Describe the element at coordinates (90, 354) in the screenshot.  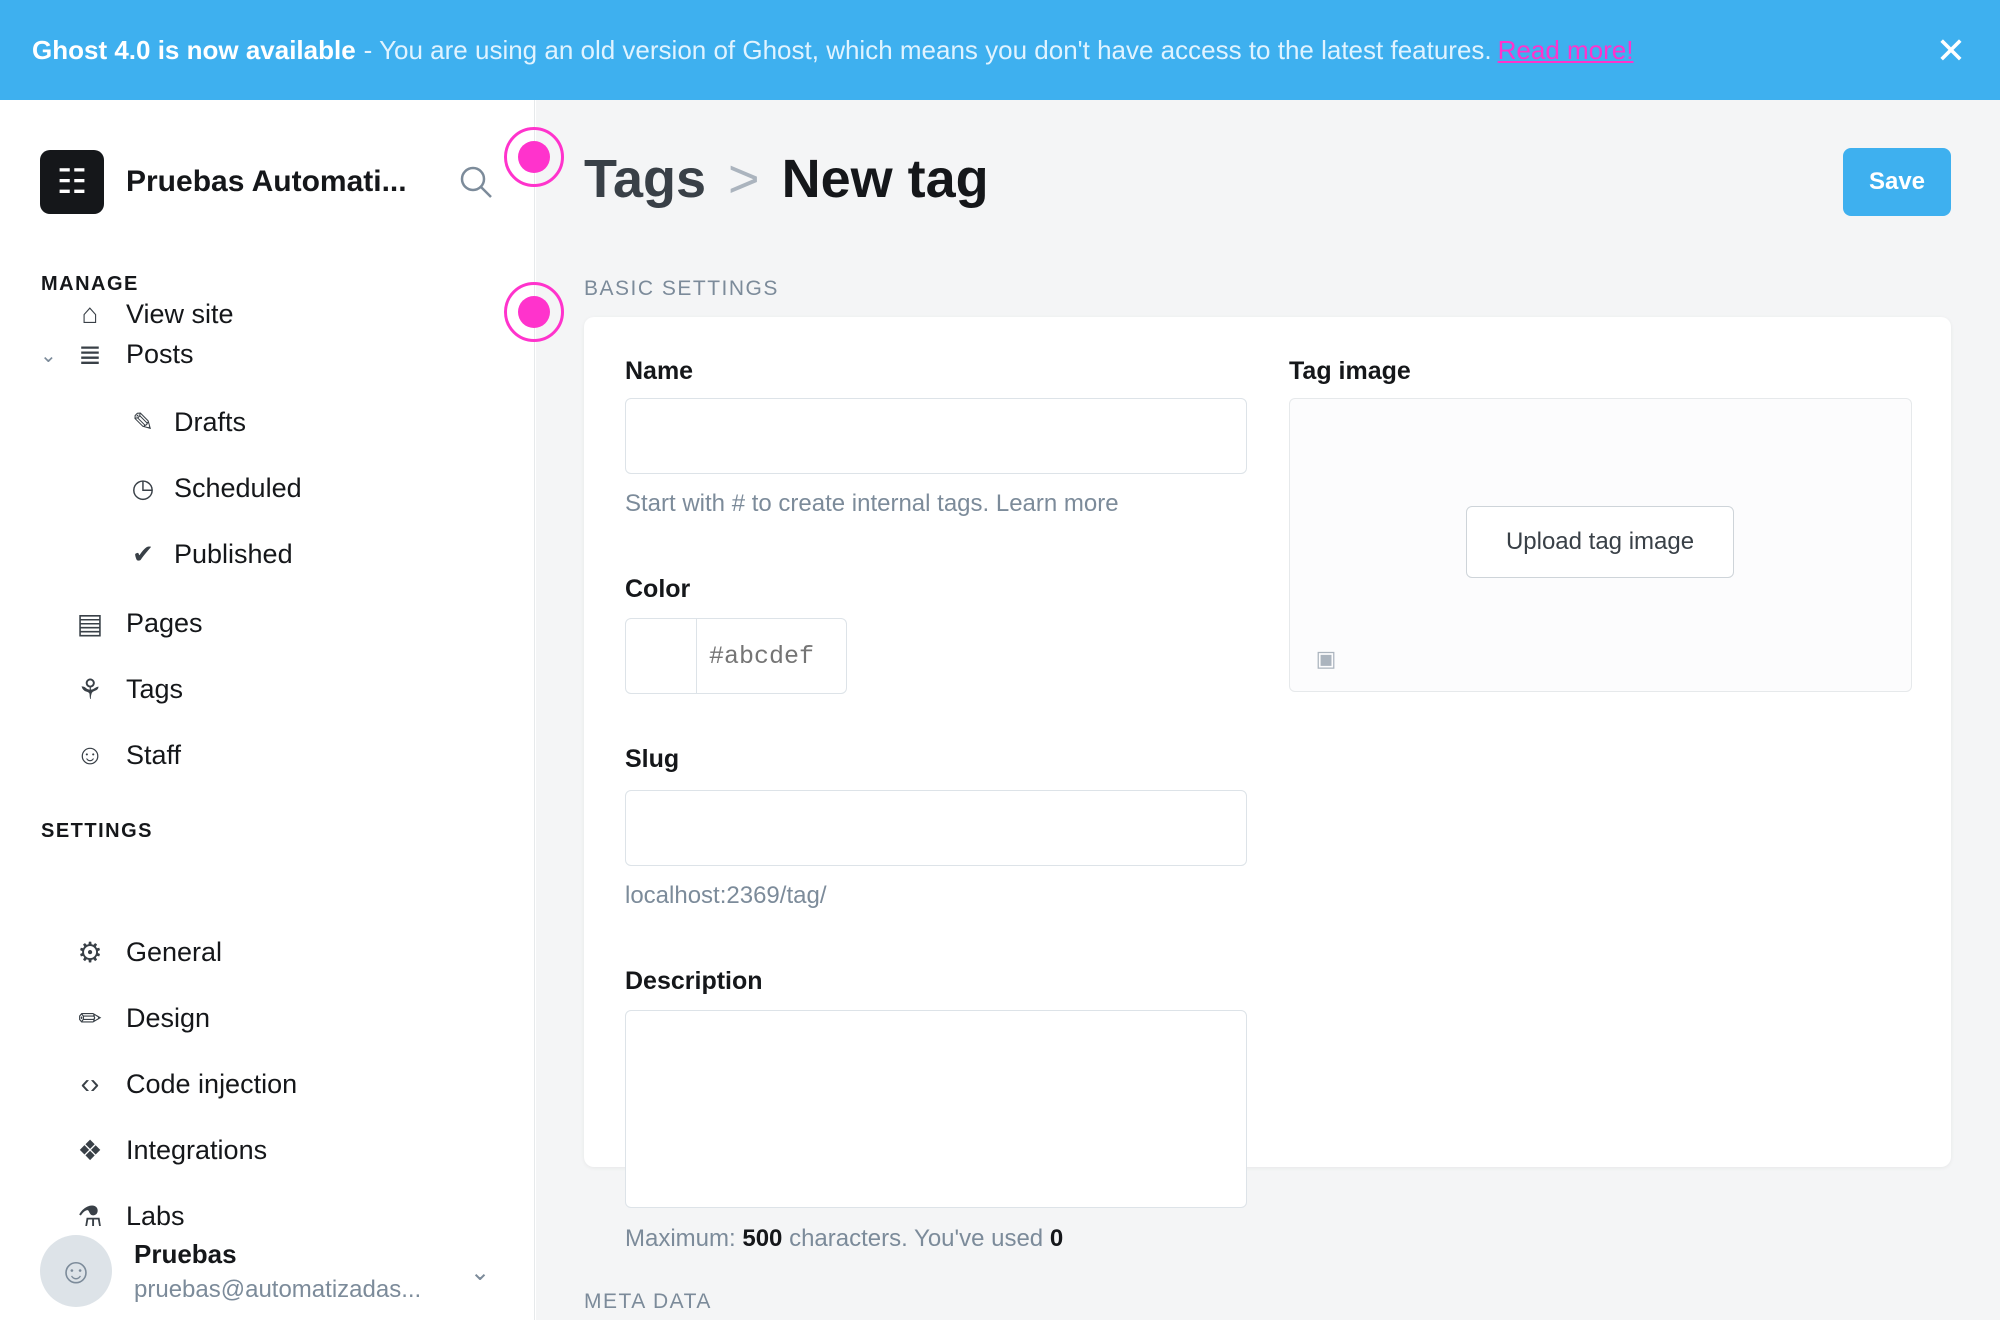
I see `posts-icon: ≣` at that location.